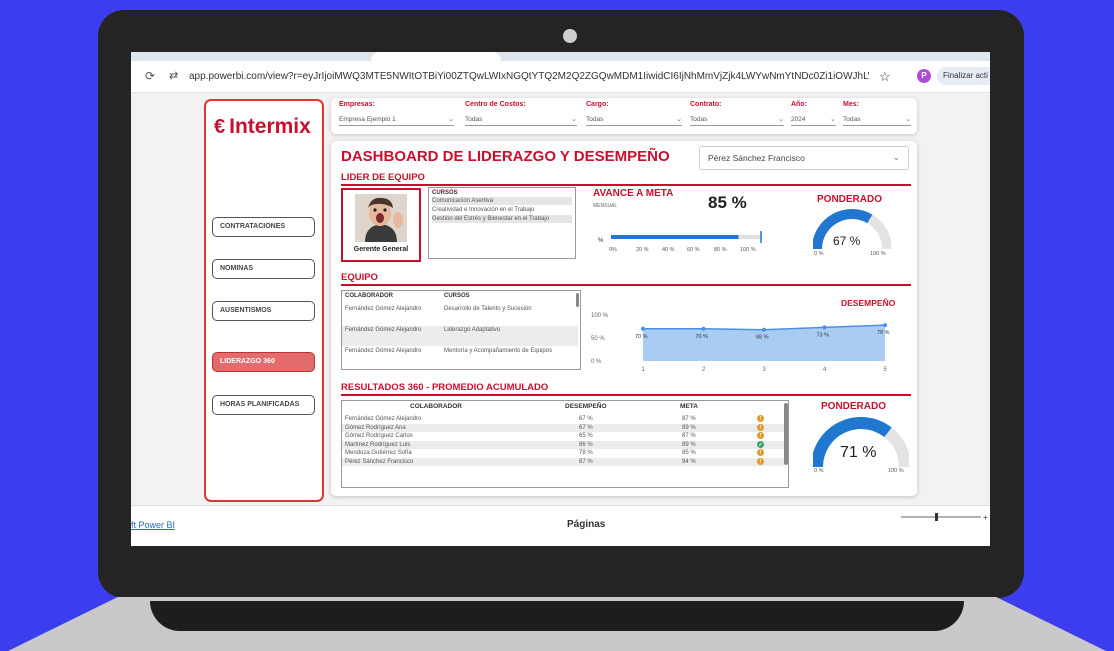 The height and width of the screenshot is (651, 1114). What do you see at coordinates (369, 296) in the screenshot?
I see `column-header: COLABORADOR` at bounding box center [369, 296].